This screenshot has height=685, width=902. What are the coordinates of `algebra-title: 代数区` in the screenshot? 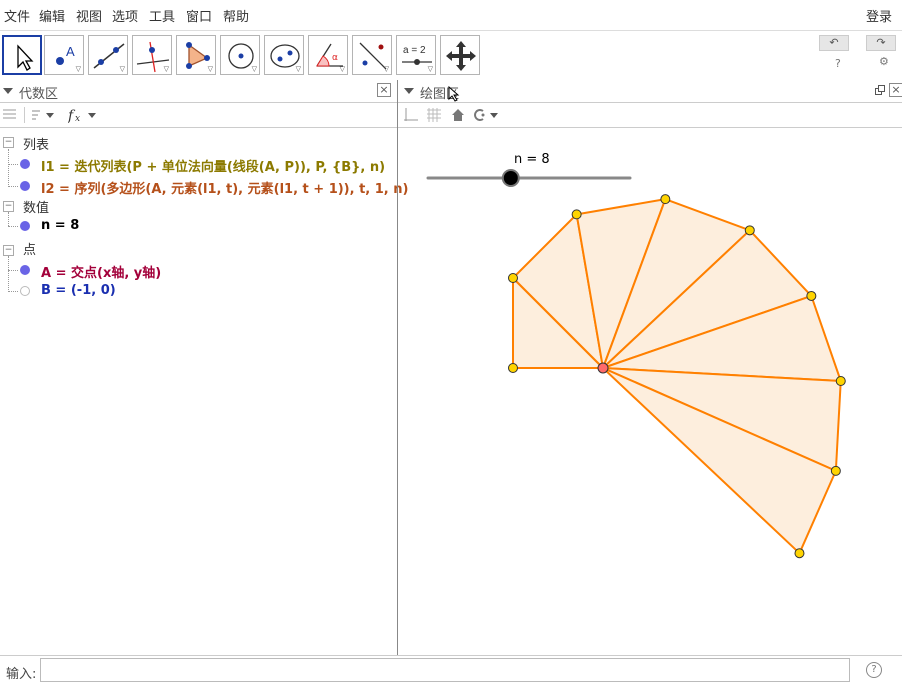 It's located at (39, 94).